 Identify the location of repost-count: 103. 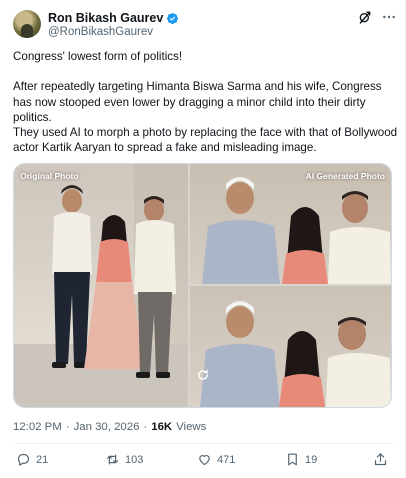
(134, 459).